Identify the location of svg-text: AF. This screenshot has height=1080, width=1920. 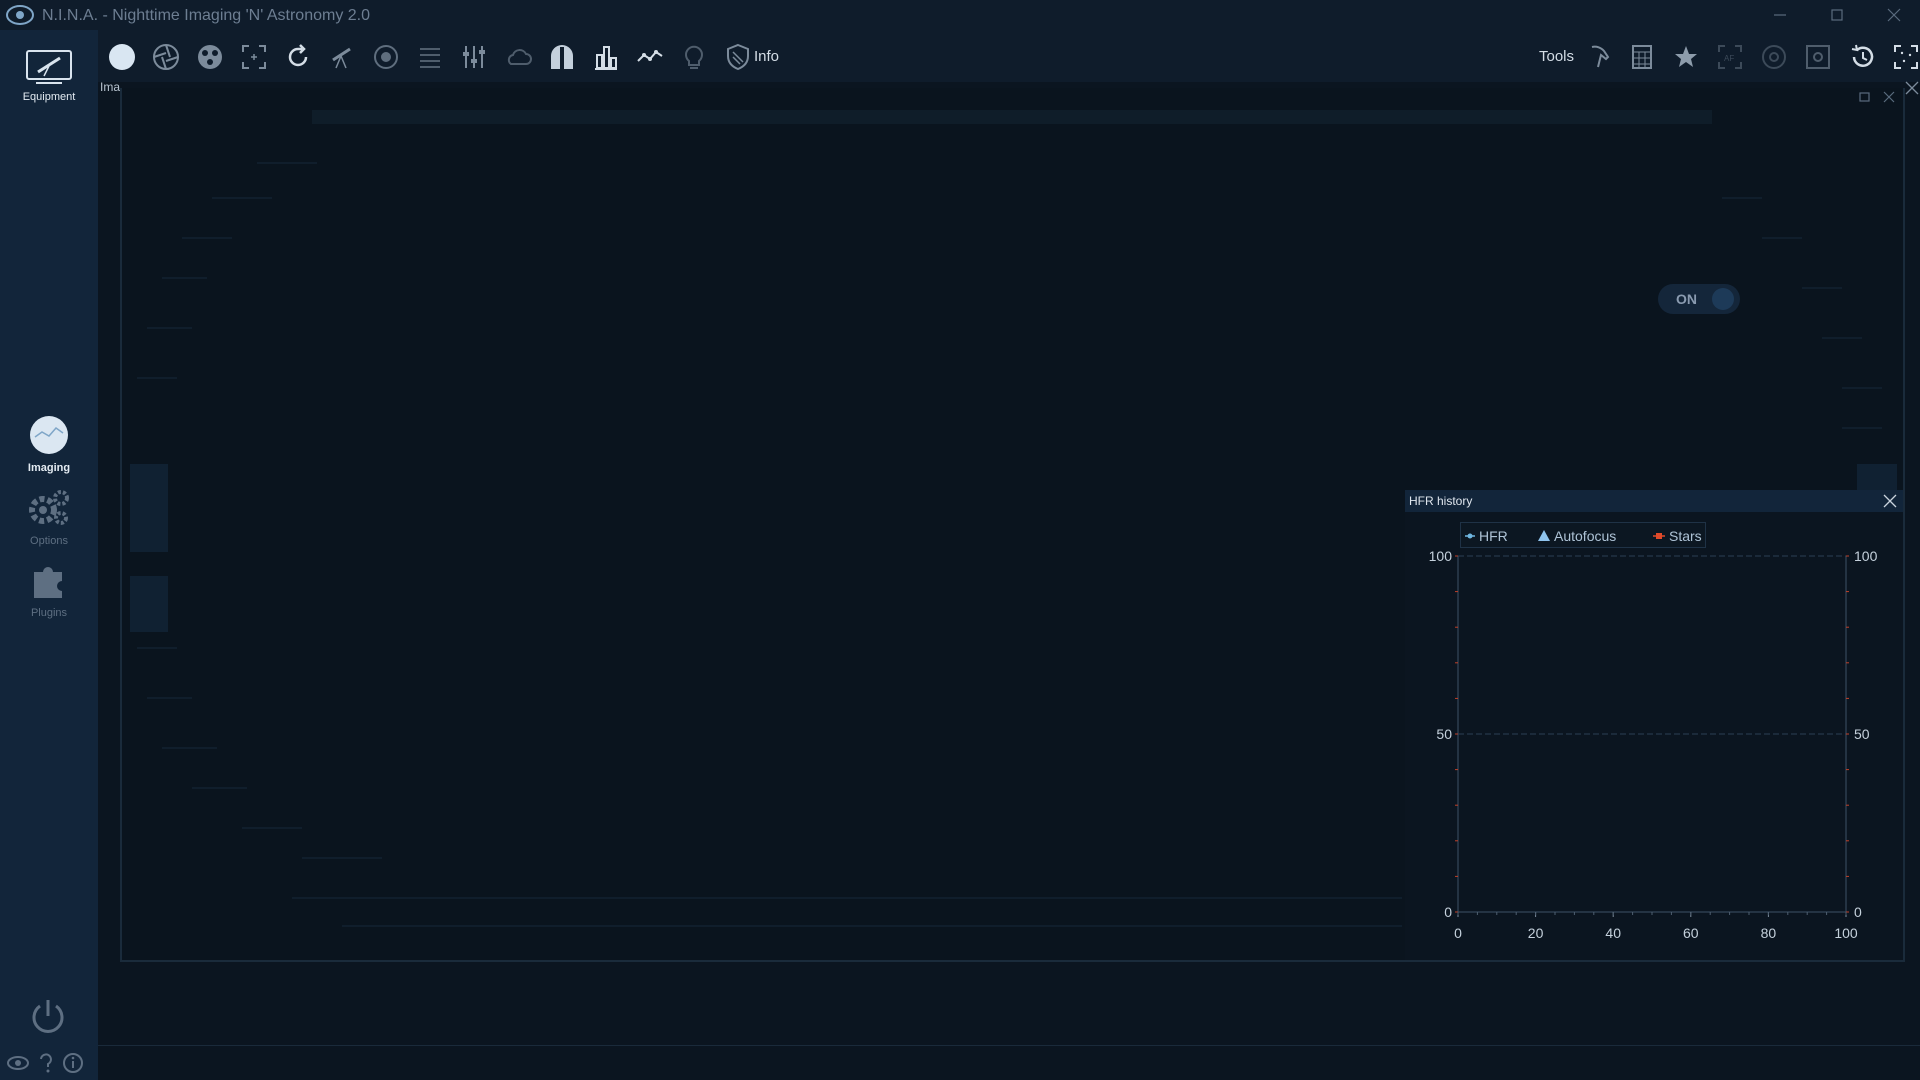
(1729, 58).